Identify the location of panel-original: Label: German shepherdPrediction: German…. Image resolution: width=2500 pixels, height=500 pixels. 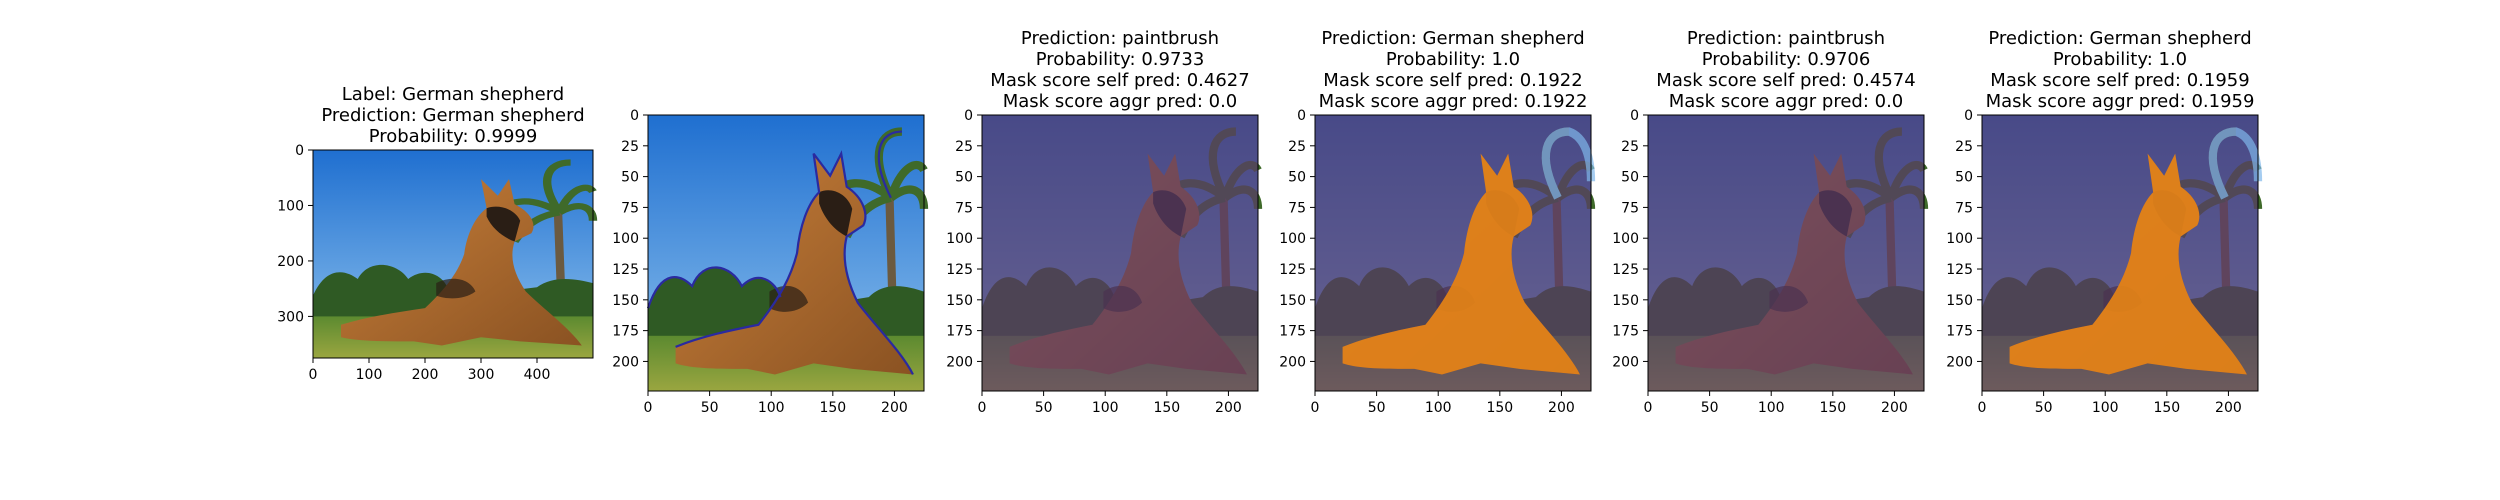
(437, 233).